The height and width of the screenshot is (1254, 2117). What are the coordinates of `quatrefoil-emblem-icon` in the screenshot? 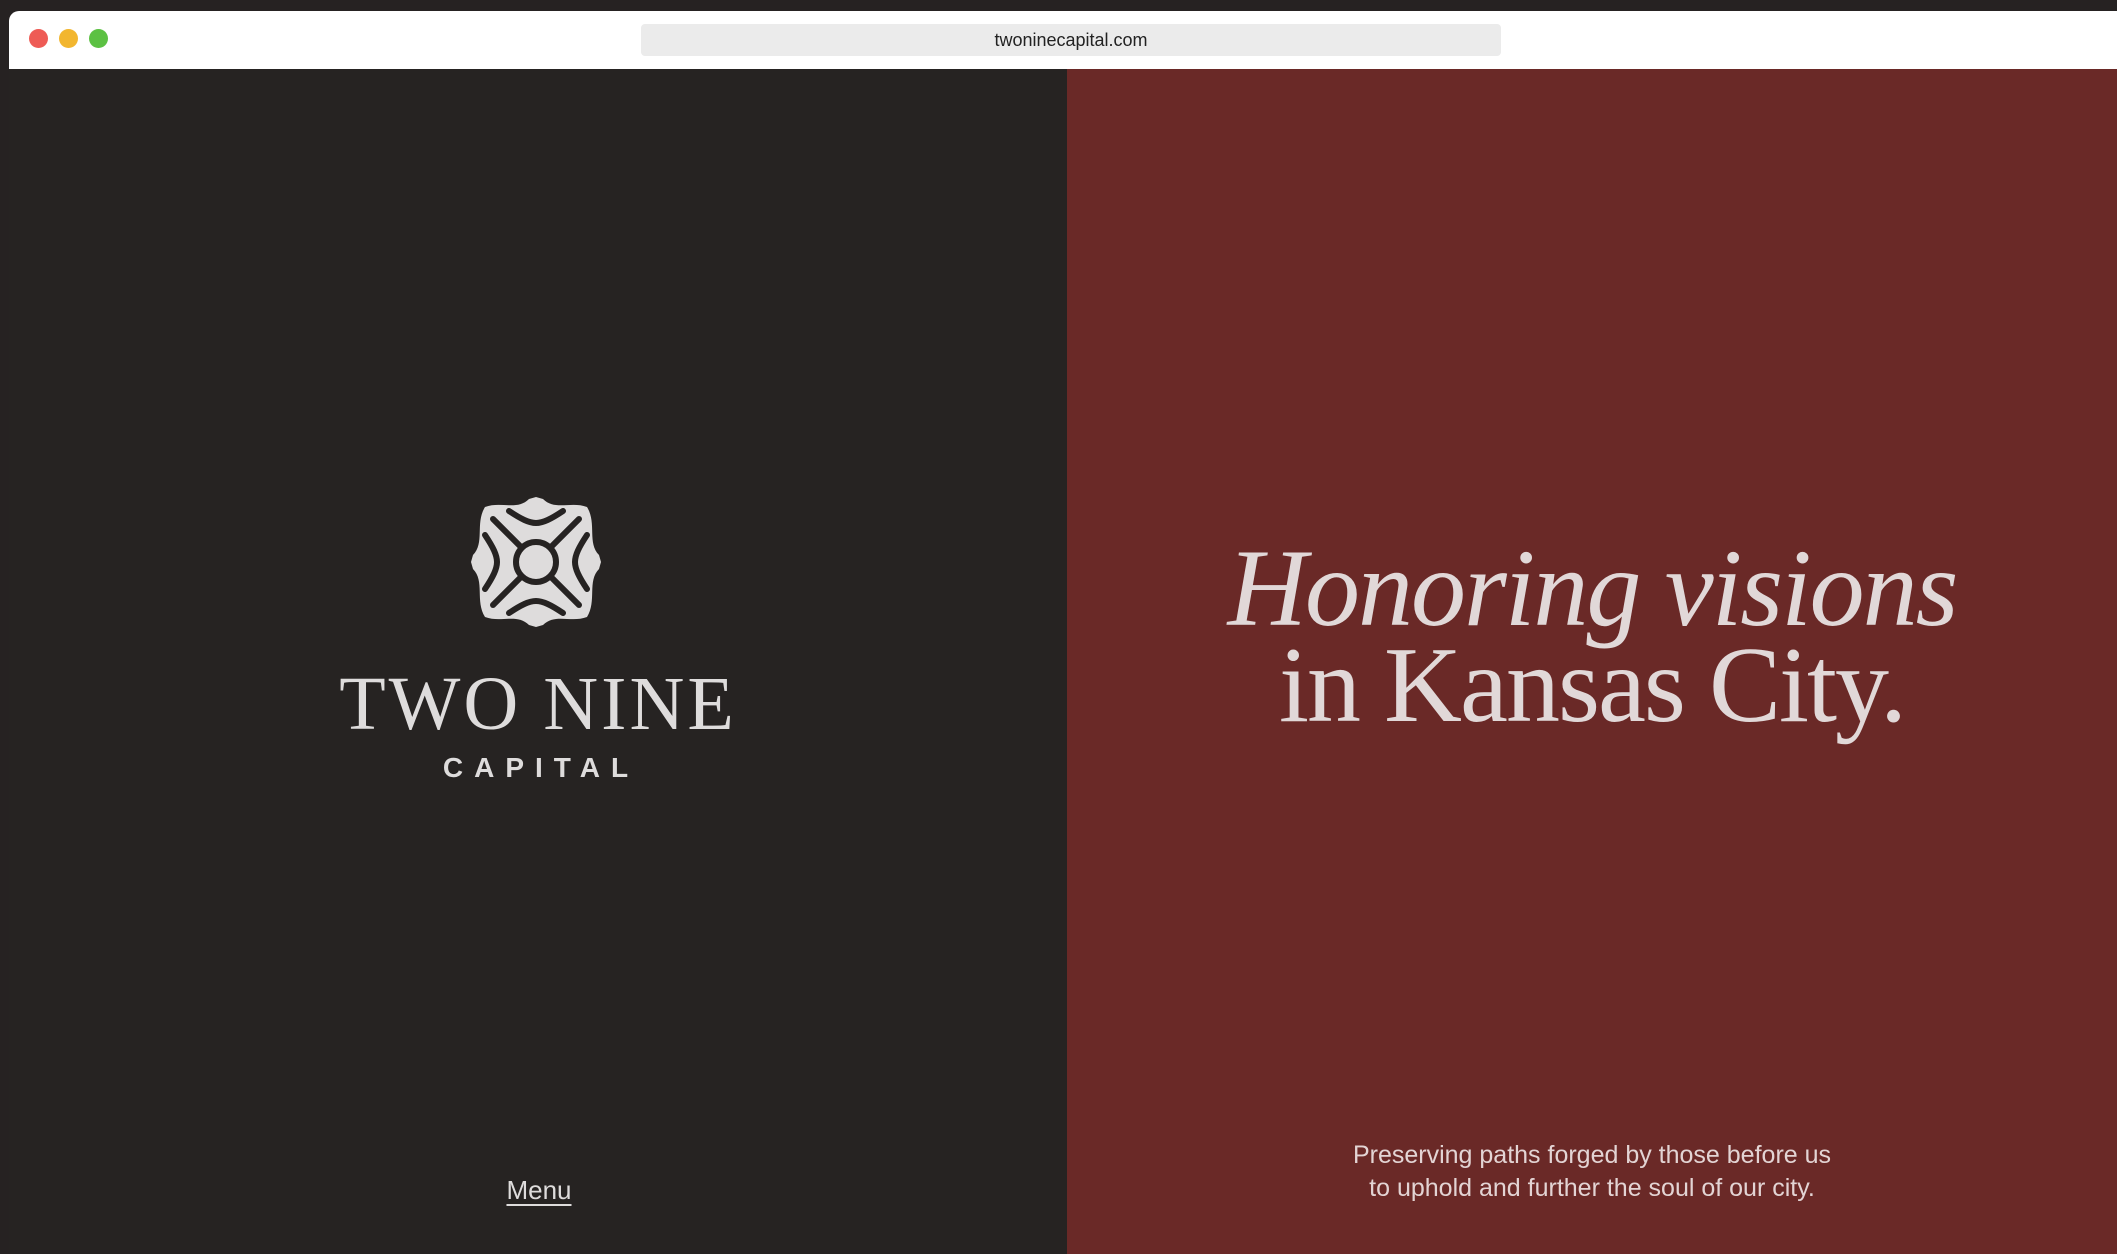 It's located at (536, 562).